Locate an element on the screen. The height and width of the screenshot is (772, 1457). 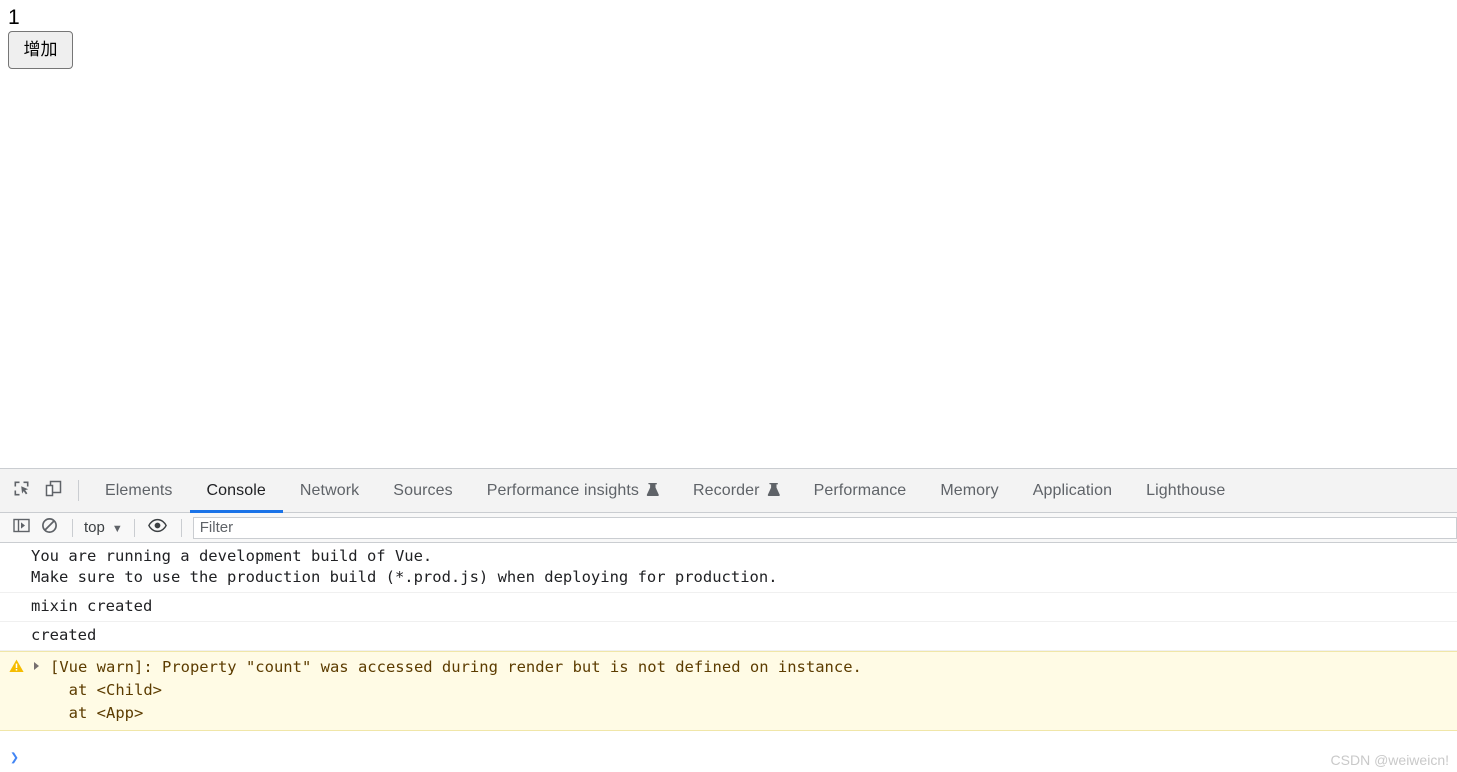
increment-button: 增加 is located at coordinates (40, 50).